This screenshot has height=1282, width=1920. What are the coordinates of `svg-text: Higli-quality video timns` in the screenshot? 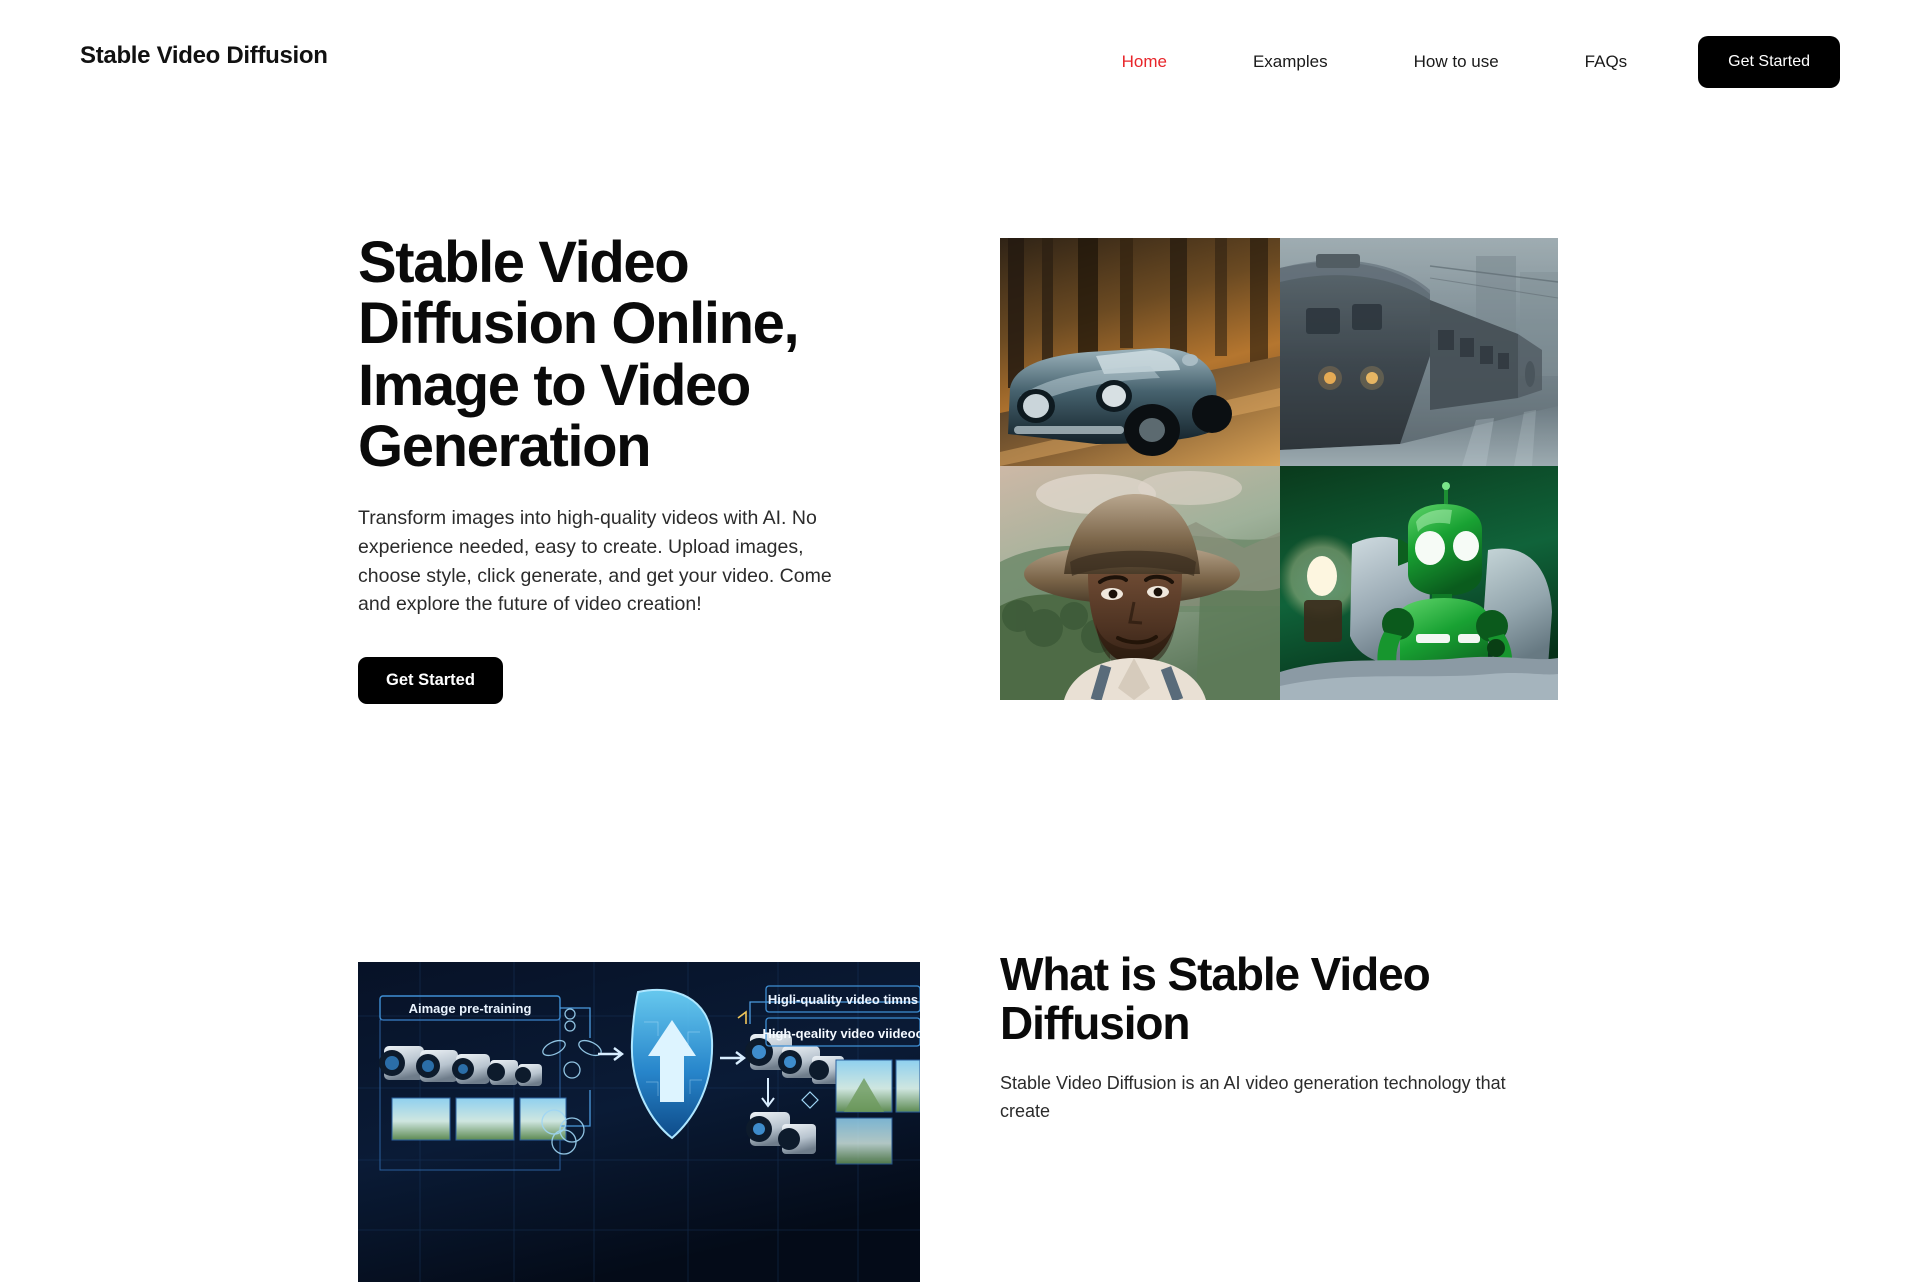 It's located at (843, 999).